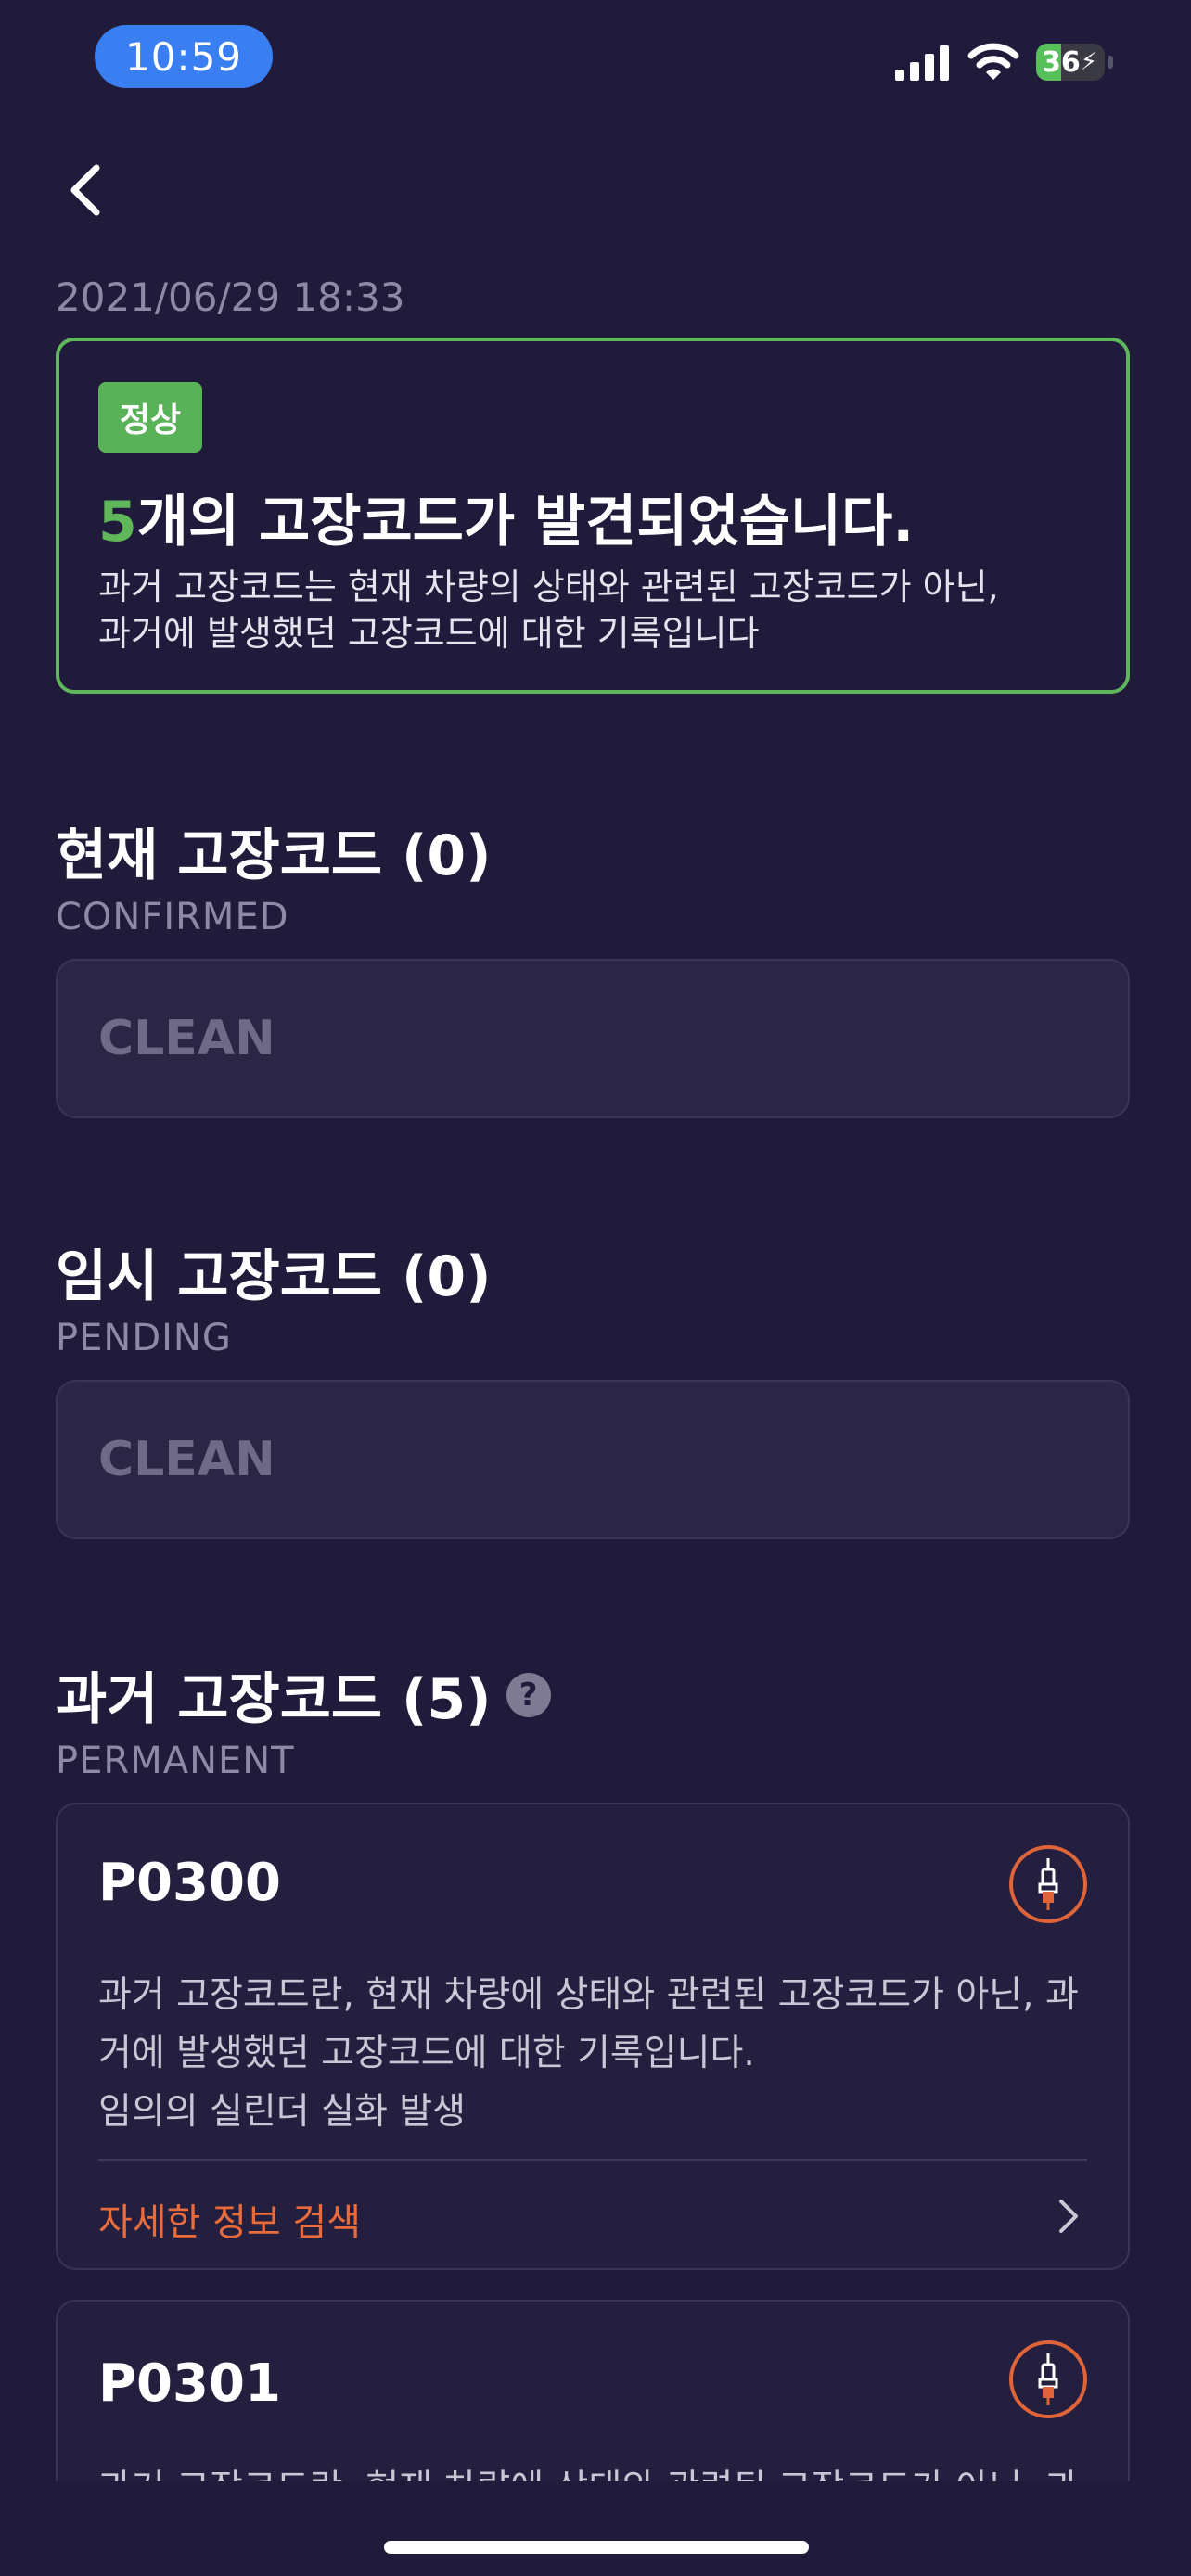  What do you see at coordinates (592, 2160) in the screenshot?
I see `divider` at bounding box center [592, 2160].